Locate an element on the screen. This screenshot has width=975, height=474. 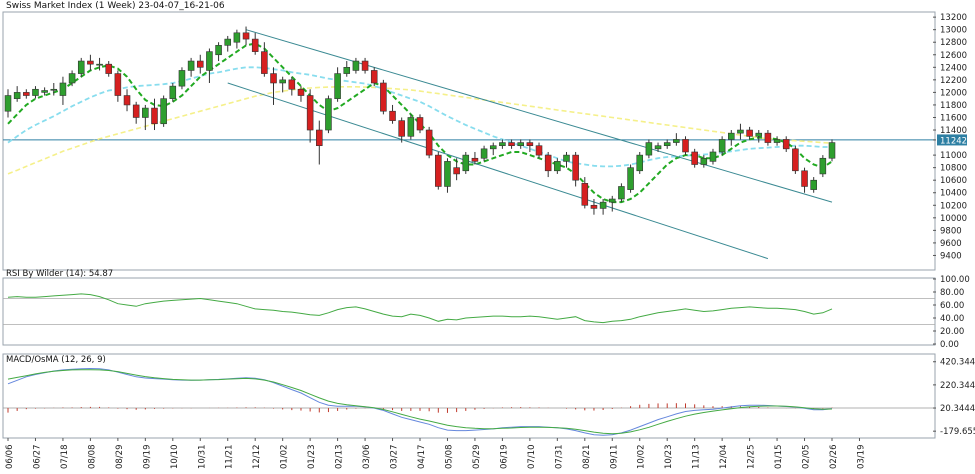
price-tick-label: 9600 is located at coordinates (951, 244).